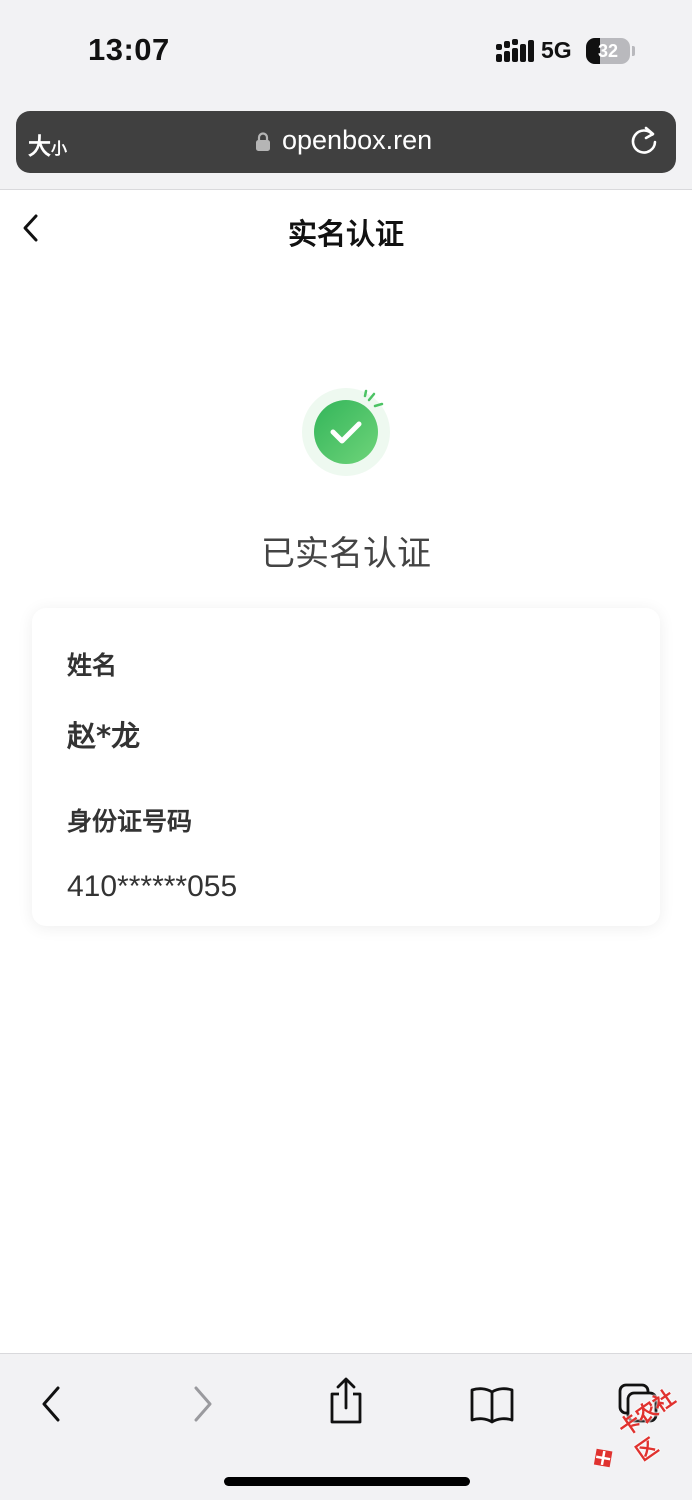 This screenshot has height=1500, width=692. What do you see at coordinates (104, 736) in the screenshot?
I see `name-value: 赵*龙` at bounding box center [104, 736].